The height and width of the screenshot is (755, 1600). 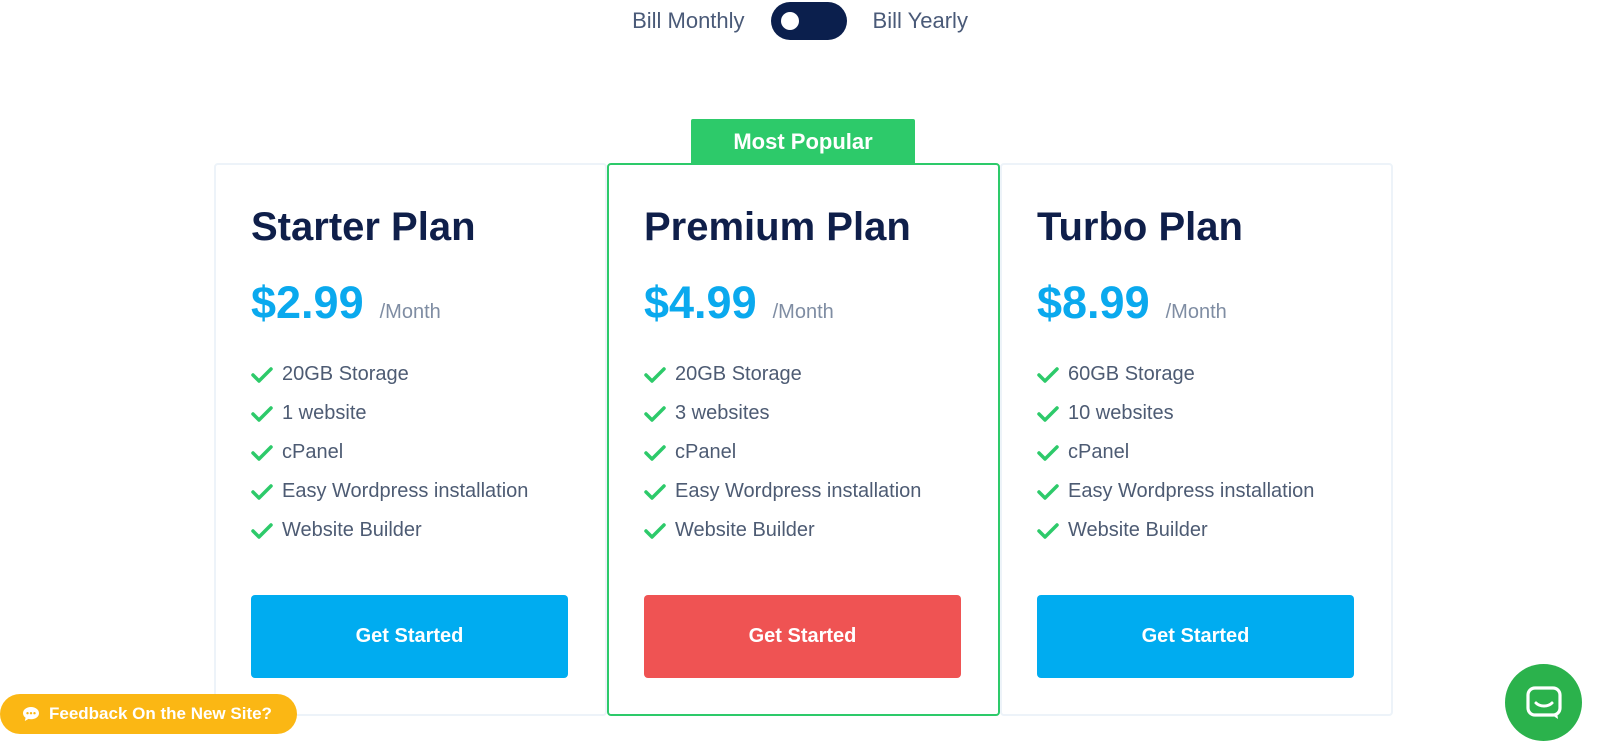 I want to click on feature-item: 3 websites, so click(x=782, y=413).